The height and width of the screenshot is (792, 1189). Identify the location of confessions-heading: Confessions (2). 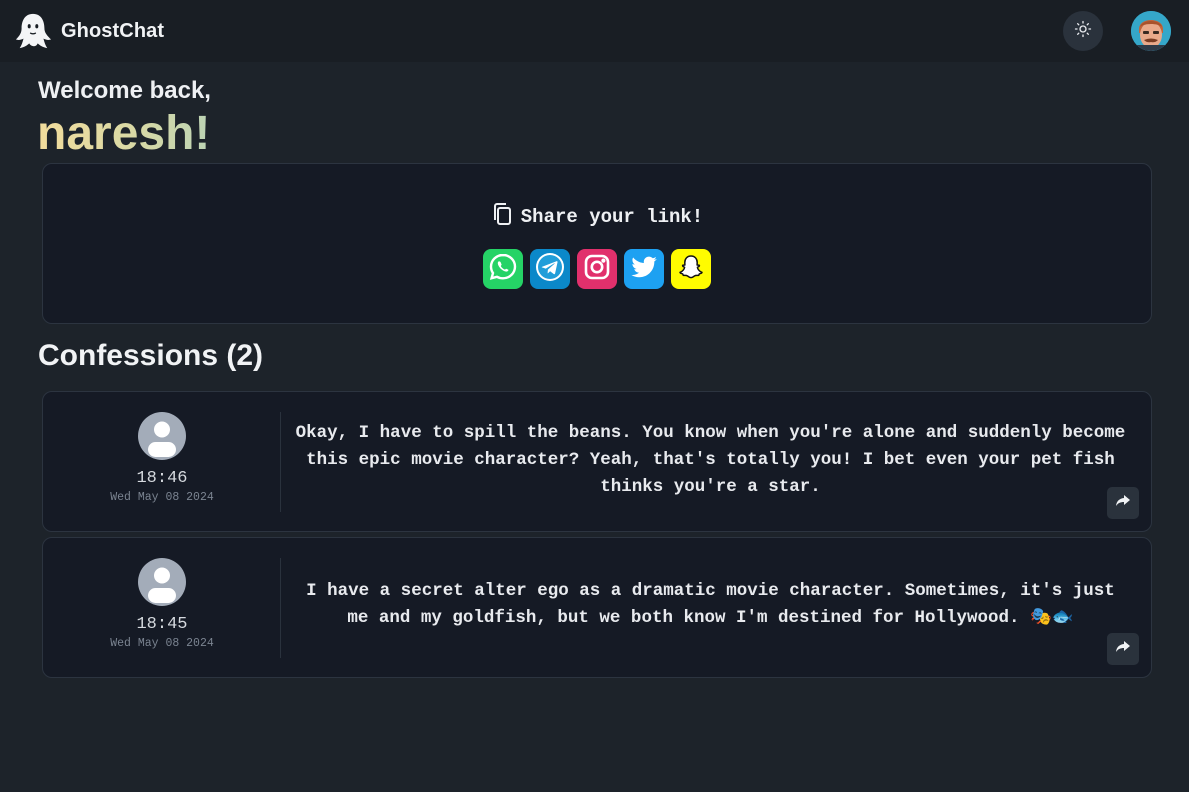
(151, 355).